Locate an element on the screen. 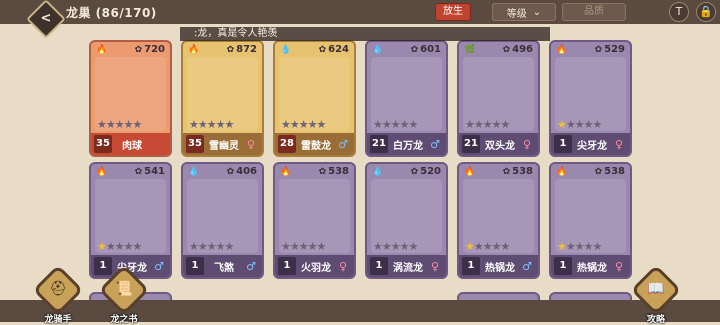 The height and width of the screenshot is (325, 720). lock-icon: 🔒 is located at coordinates (706, 12).